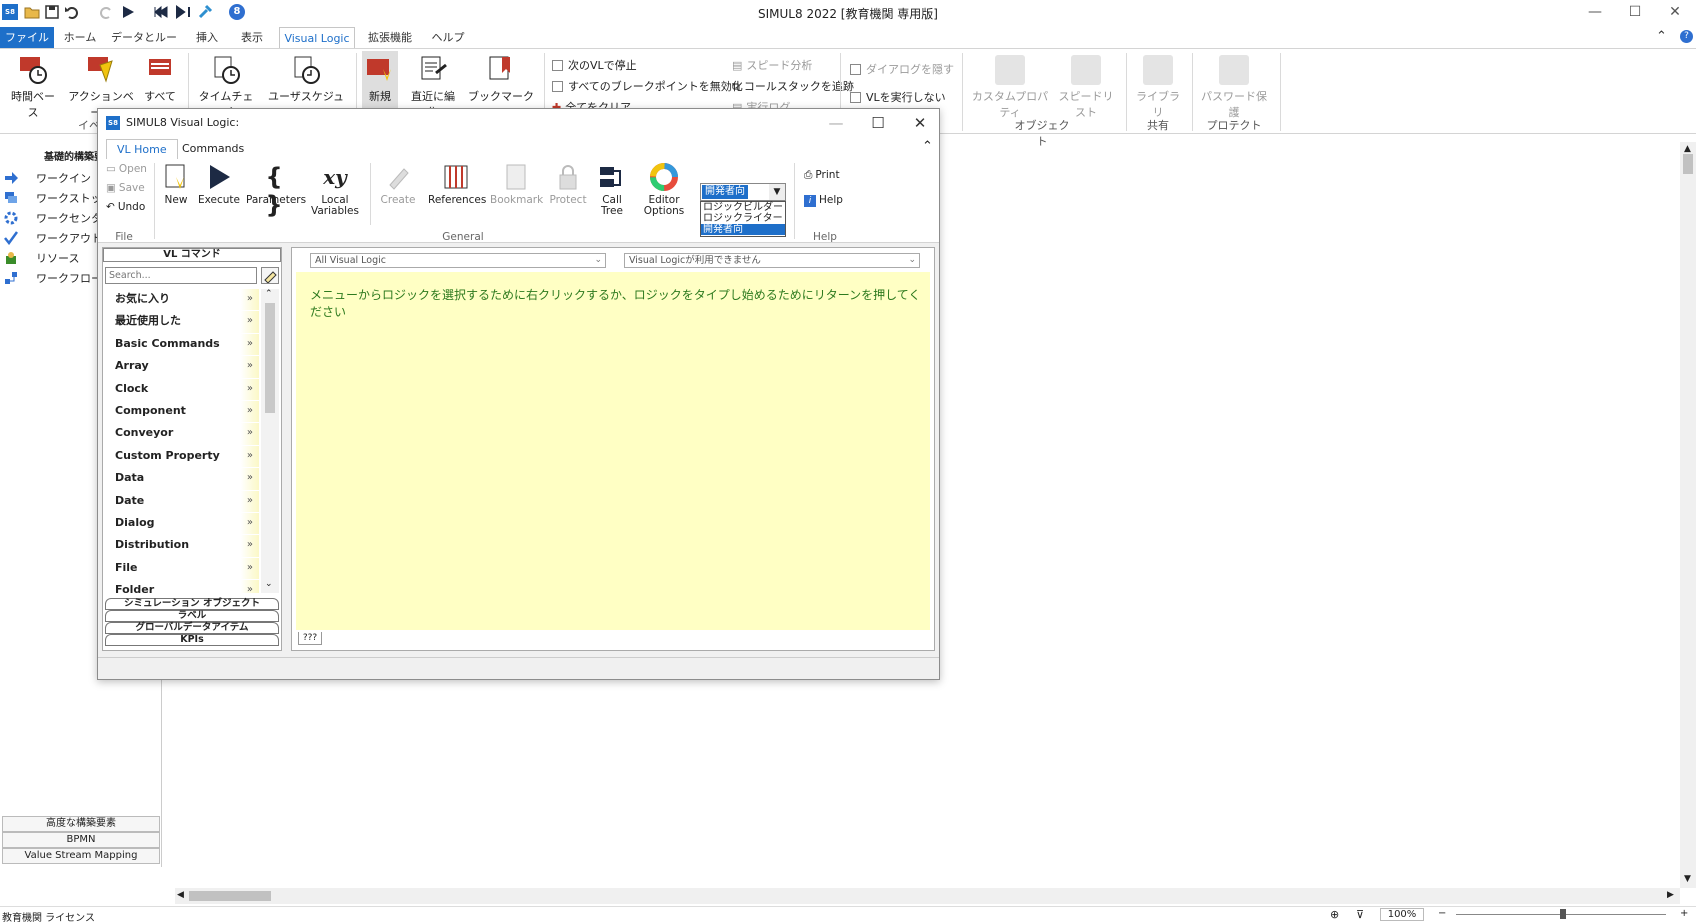 This screenshot has height=924, width=1696. Describe the element at coordinates (47, 179) in the screenshot. I see `work-entry-item: ワークイン` at that location.